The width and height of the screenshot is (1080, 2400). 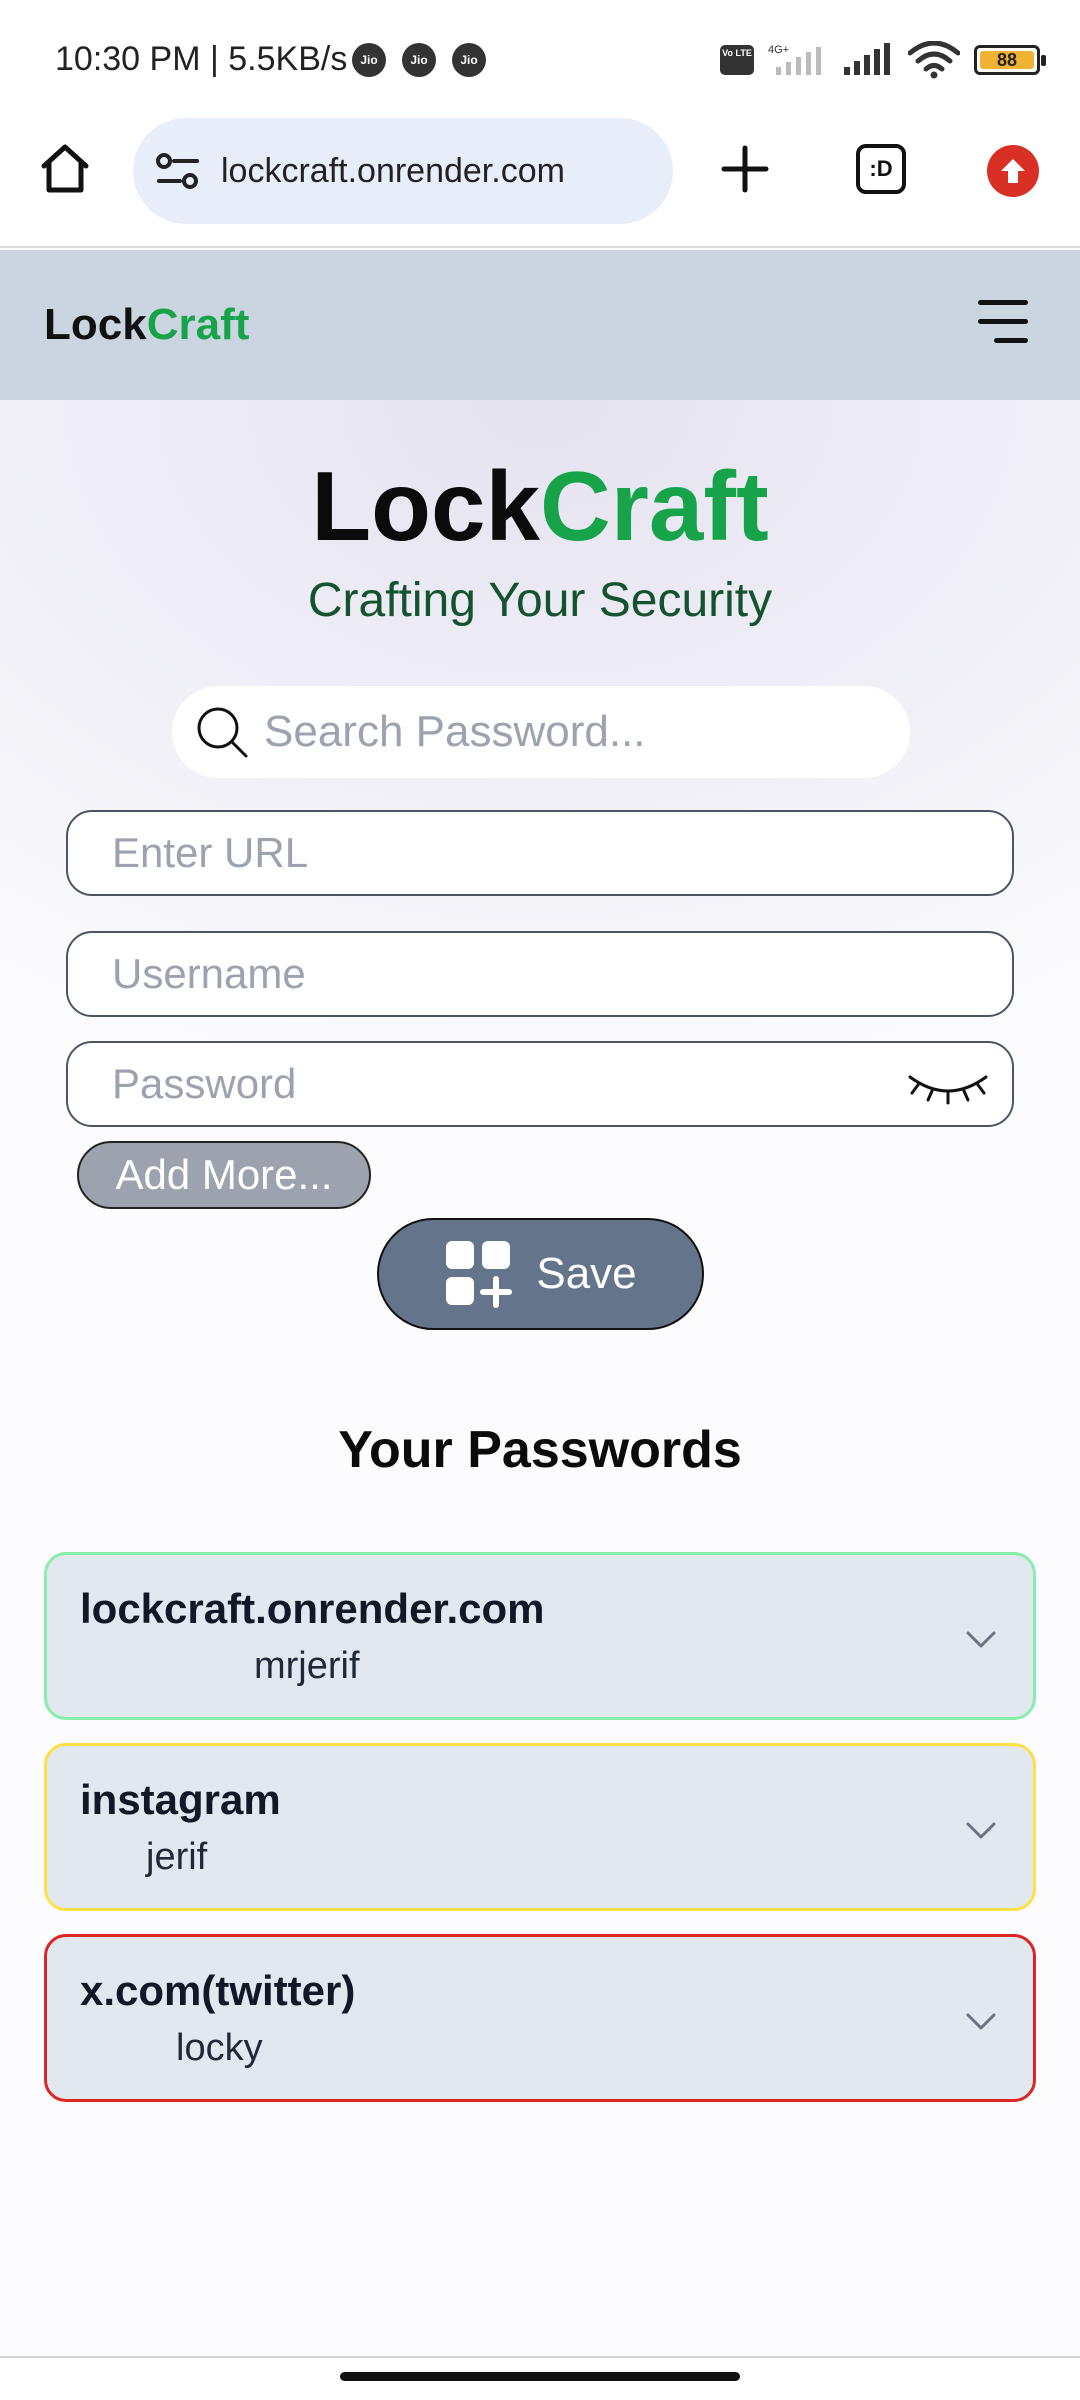 I want to click on url-field, so click(x=540, y=853).